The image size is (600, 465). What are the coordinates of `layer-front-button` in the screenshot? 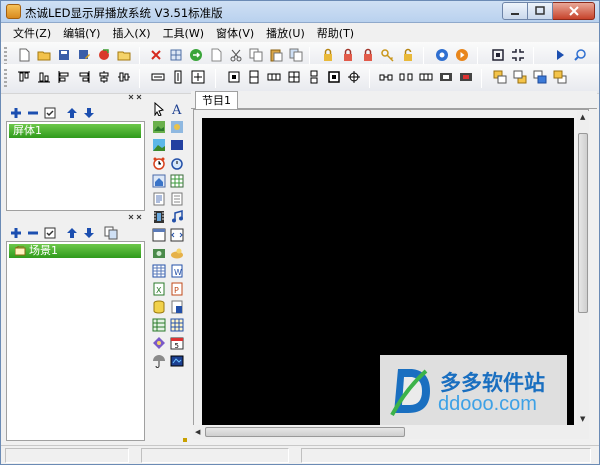 It's located at (500, 77).